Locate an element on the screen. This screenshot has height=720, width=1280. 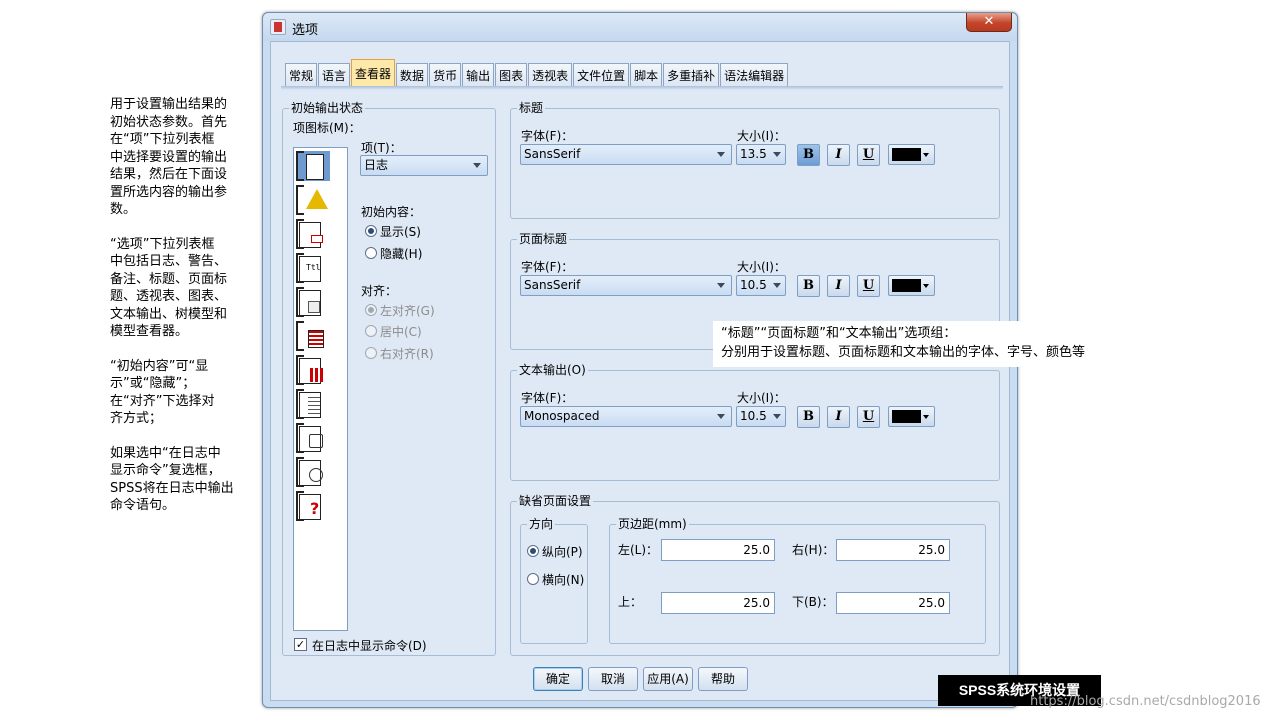
chart-icon is located at coordinates (313, 370).